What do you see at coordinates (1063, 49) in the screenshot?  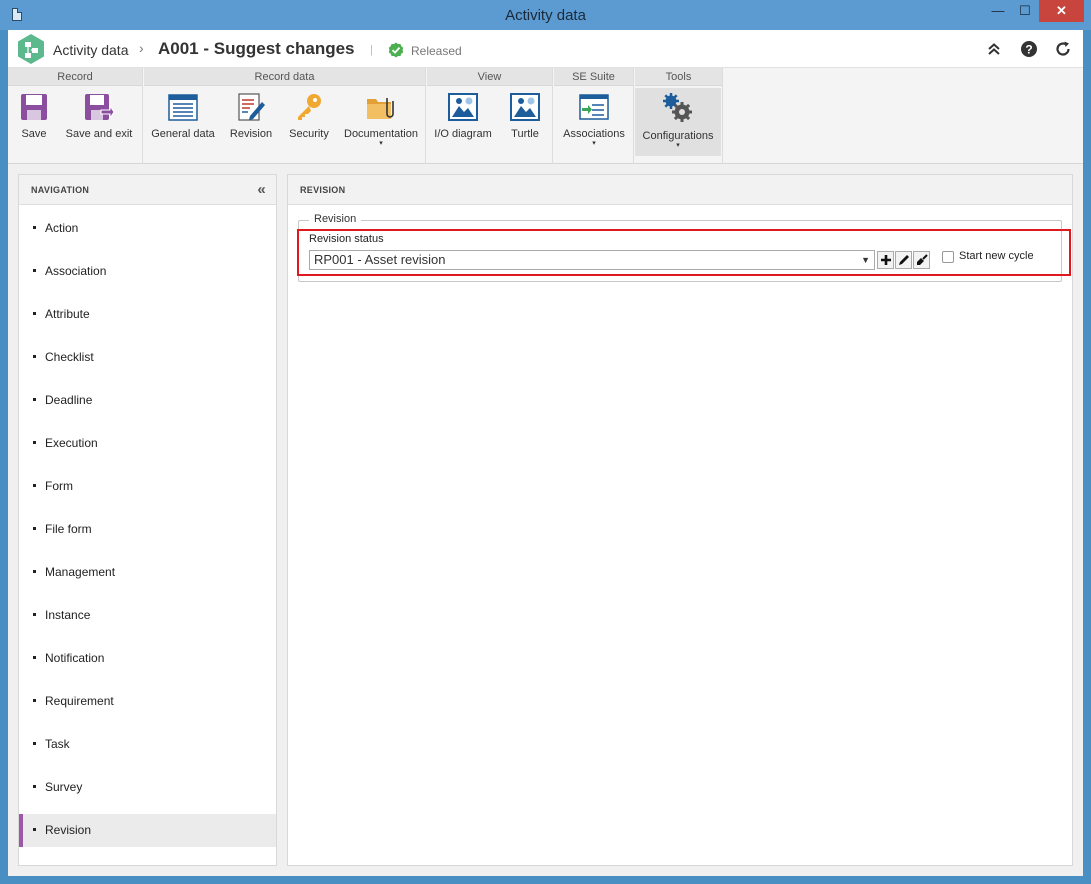 I see `refresh-icon` at bounding box center [1063, 49].